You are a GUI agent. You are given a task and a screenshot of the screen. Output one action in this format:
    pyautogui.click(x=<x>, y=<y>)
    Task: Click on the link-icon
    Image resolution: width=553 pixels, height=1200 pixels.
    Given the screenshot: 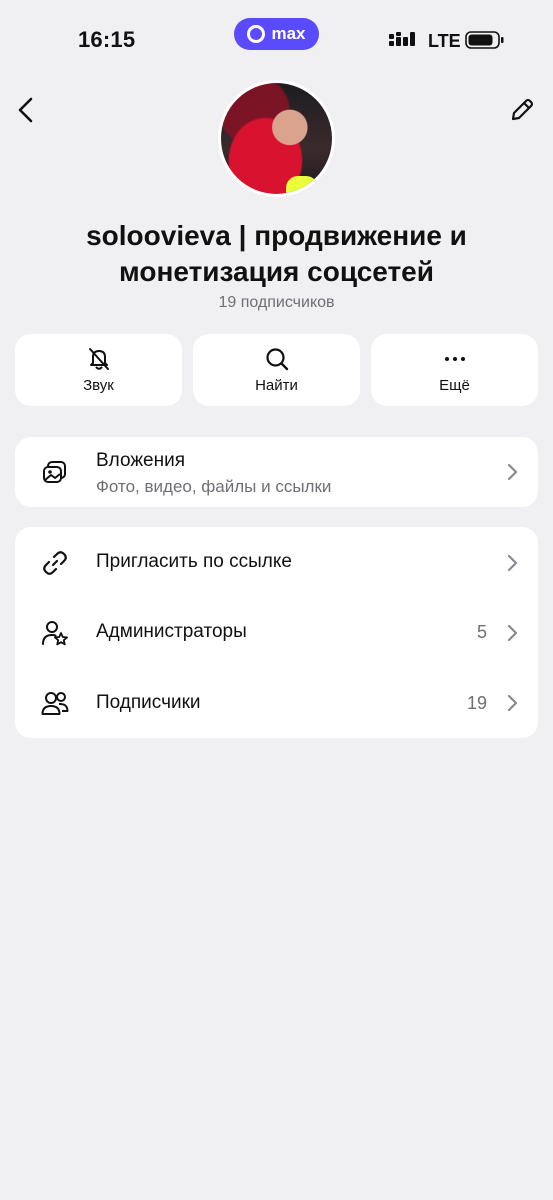 What is the action you would take?
    pyautogui.click(x=55, y=563)
    